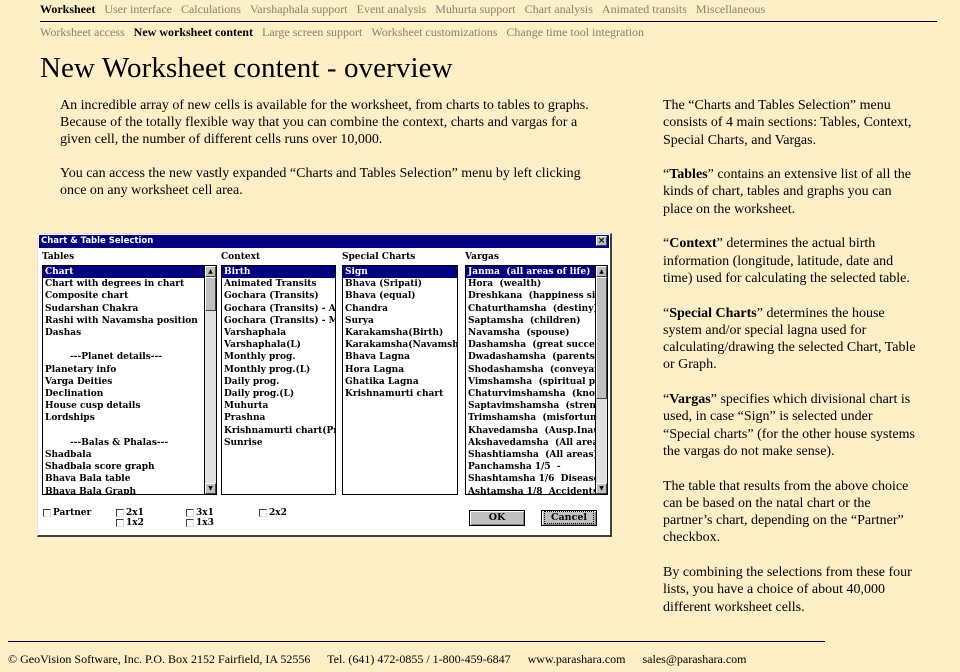 The height and width of the screenshot is (672, 960). What do you see at coordinates (278, 309) in the screenshot?
I see `list-item: Gochara (Transits) - Asc` at bounding box center [278, 309].